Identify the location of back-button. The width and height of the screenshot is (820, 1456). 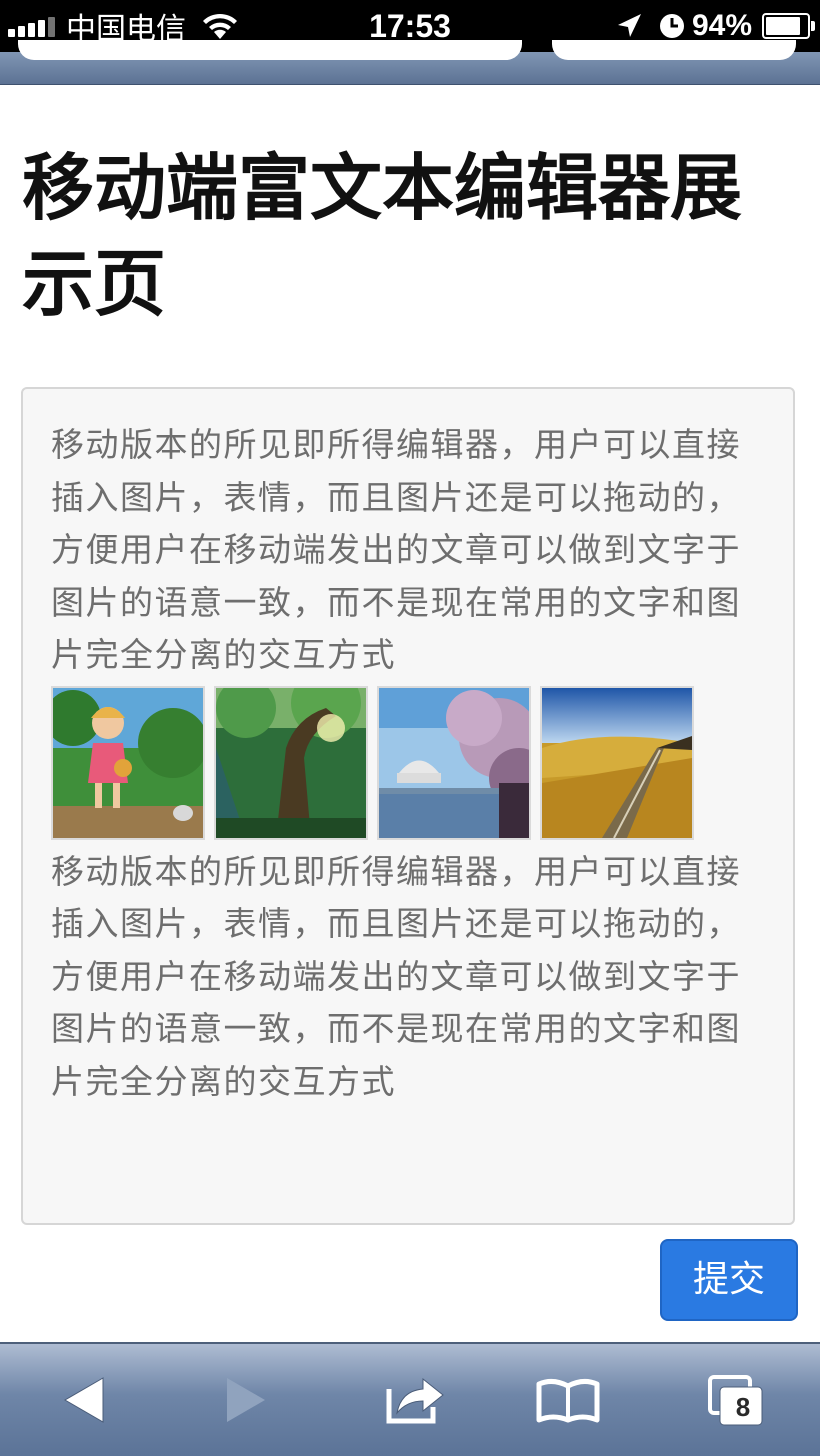
(84, 1400).